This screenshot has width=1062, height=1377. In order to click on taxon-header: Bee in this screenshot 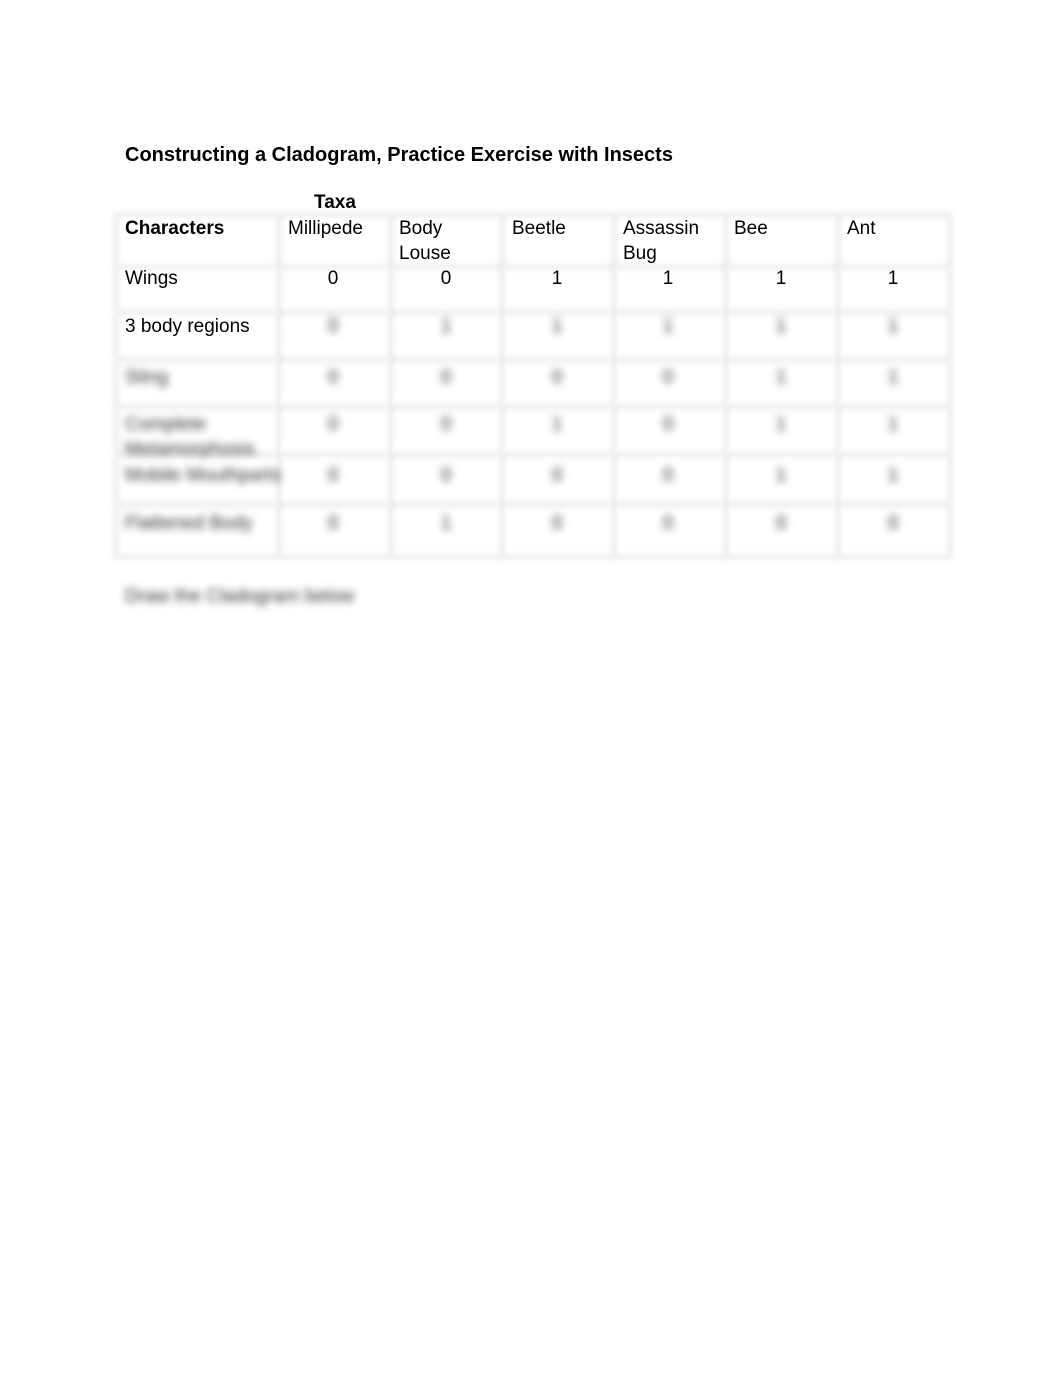, I will do `click(751, 228)`.